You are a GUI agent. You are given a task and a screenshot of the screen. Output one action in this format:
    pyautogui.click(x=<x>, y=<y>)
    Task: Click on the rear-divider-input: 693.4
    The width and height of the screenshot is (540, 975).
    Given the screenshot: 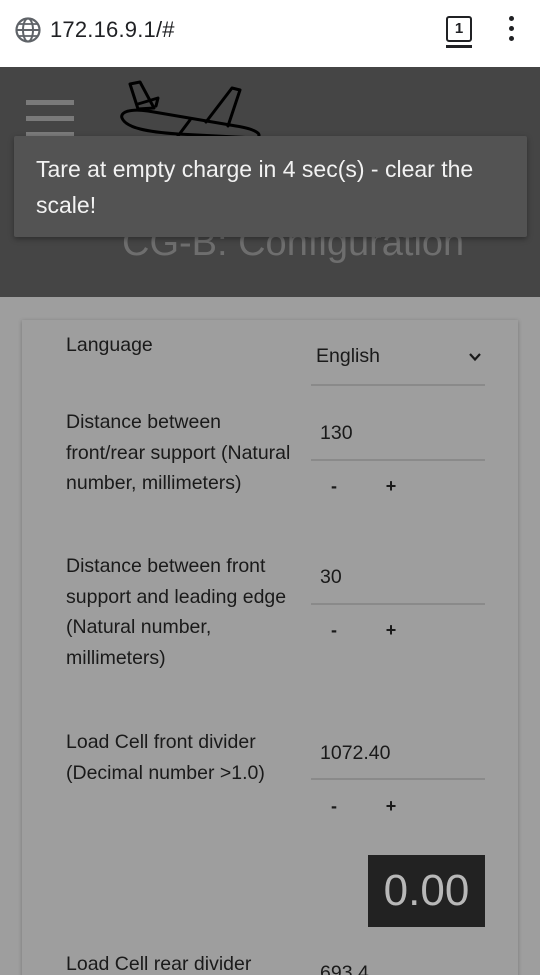 What is the action you would take?
    pyautogui.click(x=344, y=968)
    